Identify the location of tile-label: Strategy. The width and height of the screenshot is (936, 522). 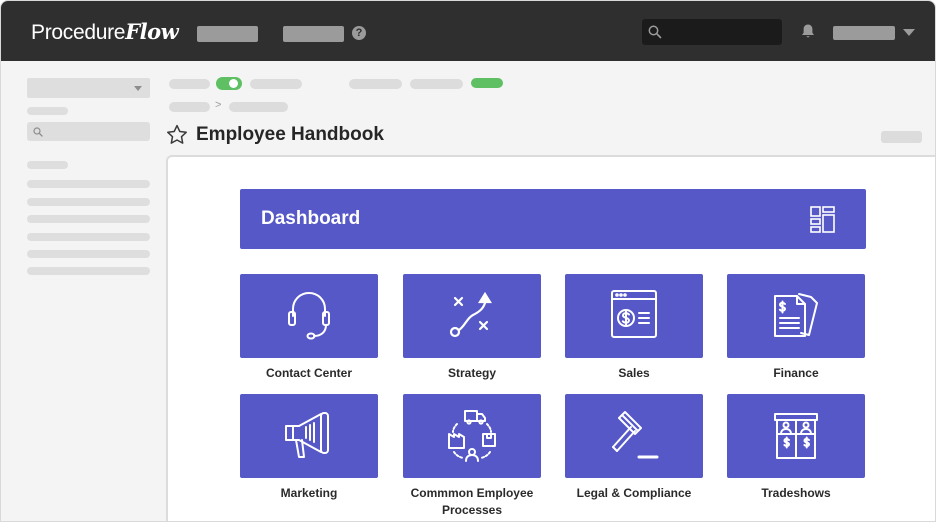
(472, 373).